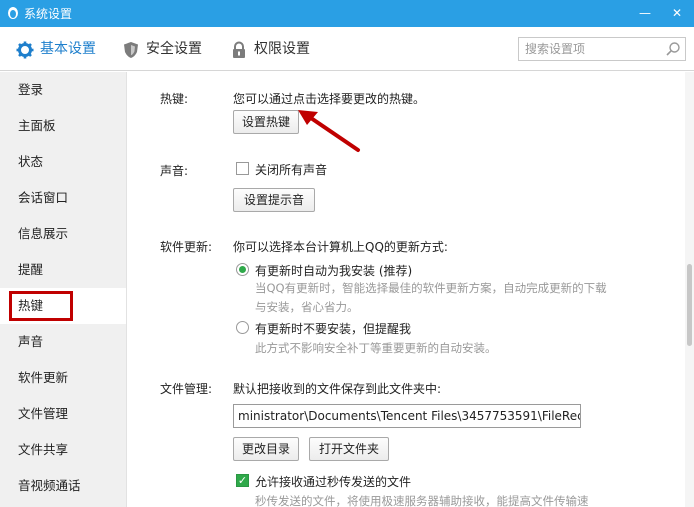 The image size is (694, 507). I want to click on files-section-label: 文件管理:, so click(186, 389).